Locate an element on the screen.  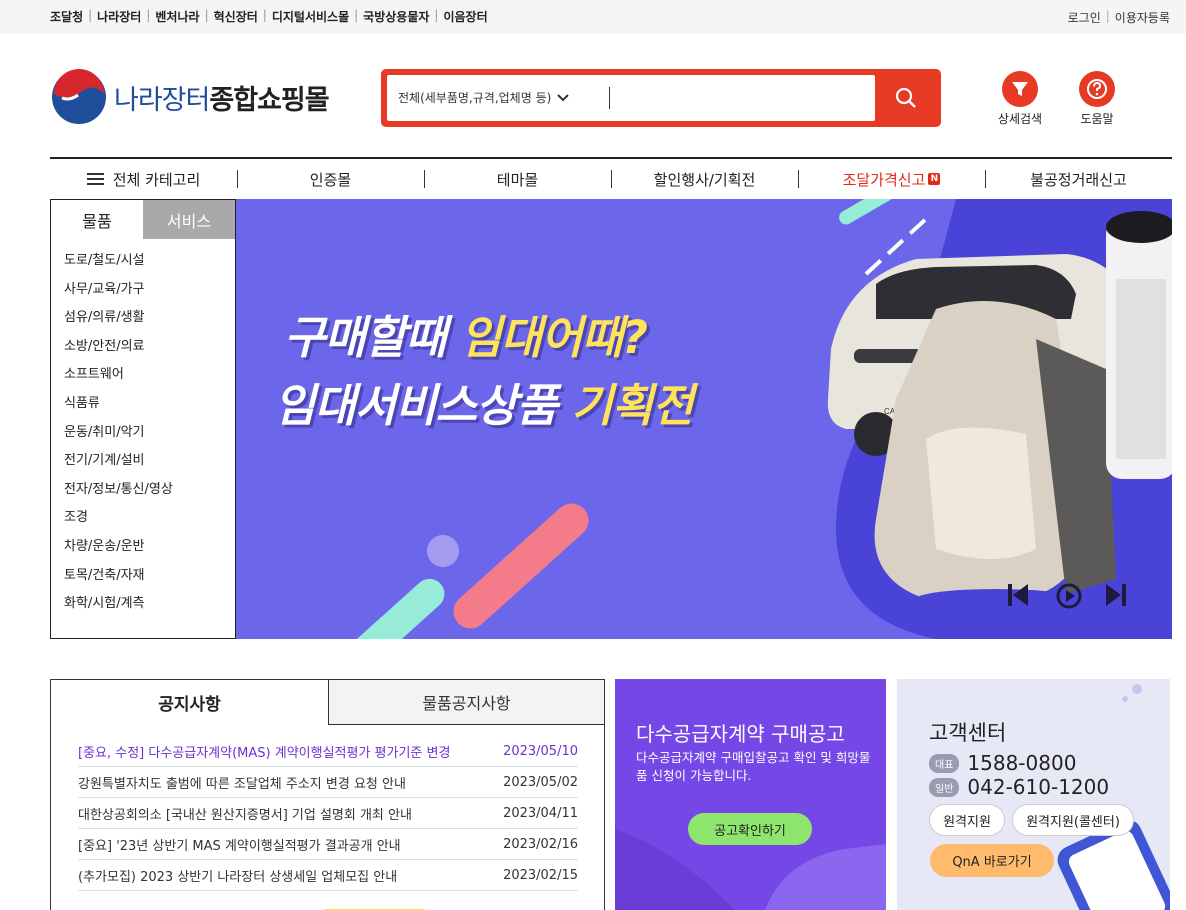
rep-phone: 대표 1588-0800 is located at coordinates (1002, 763).